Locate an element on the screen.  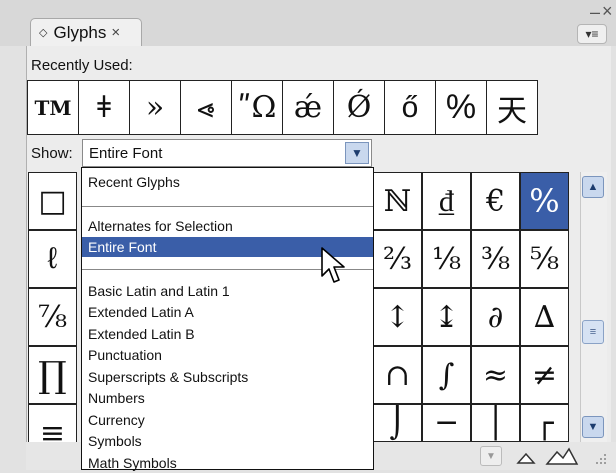
glyph-cell: ∫ is located at coordinates (446, 375).